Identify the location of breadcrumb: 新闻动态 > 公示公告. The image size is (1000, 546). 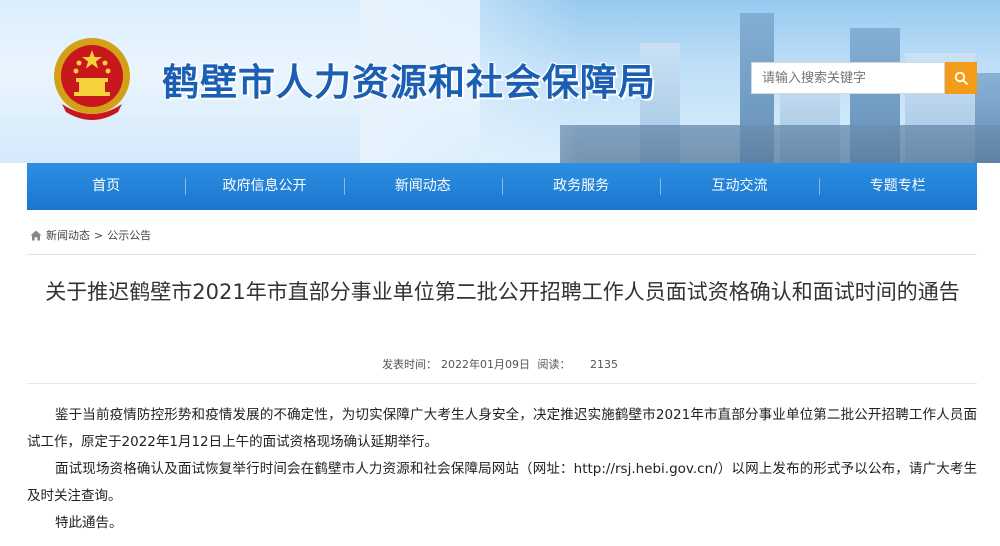
(90, 235).